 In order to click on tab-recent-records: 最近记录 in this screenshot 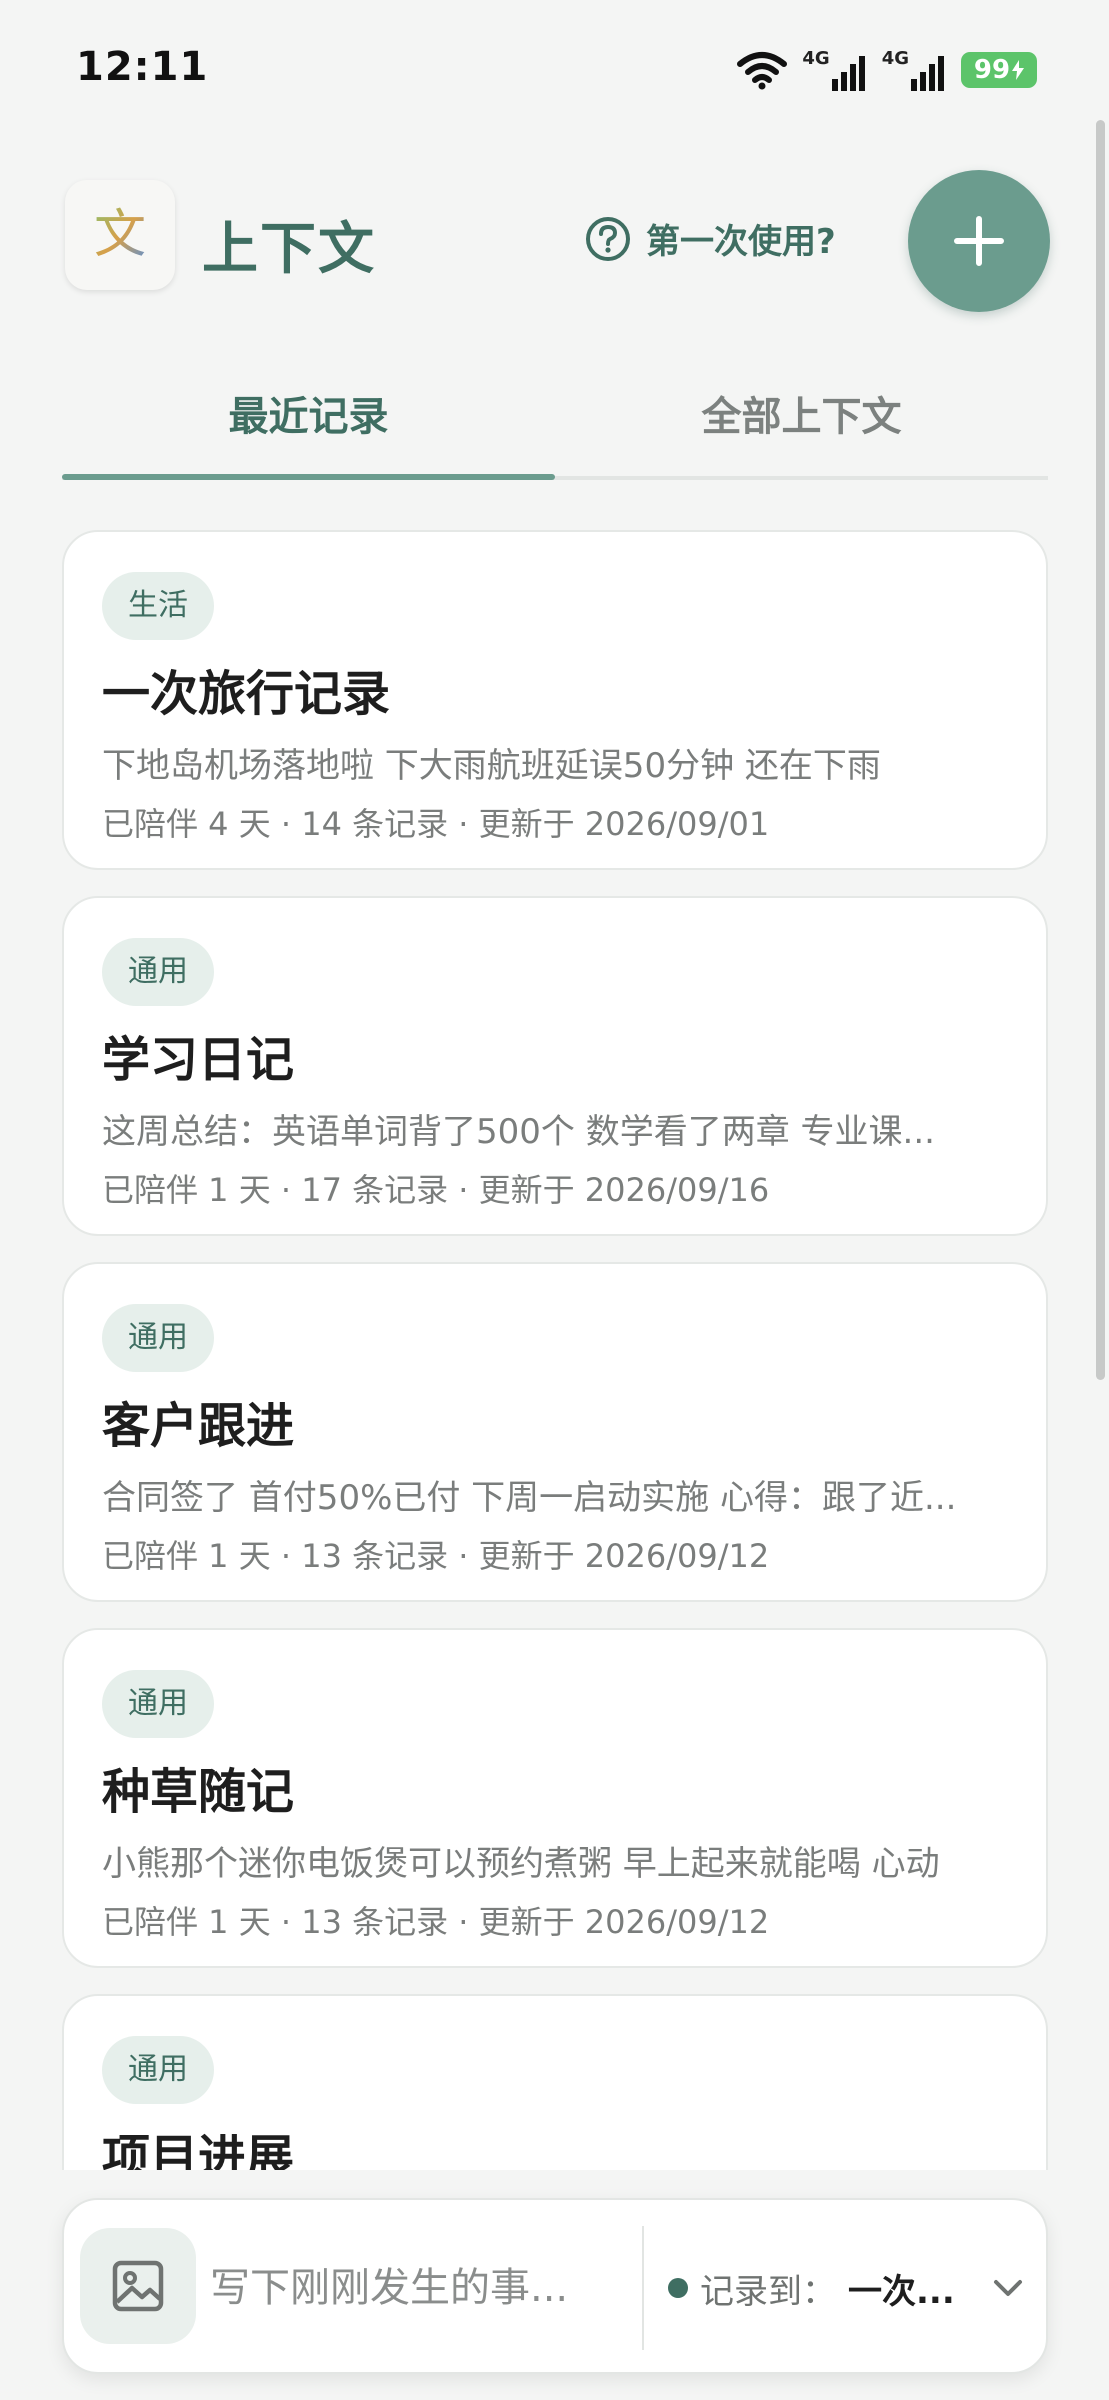, I will do `click(308, 425)`.